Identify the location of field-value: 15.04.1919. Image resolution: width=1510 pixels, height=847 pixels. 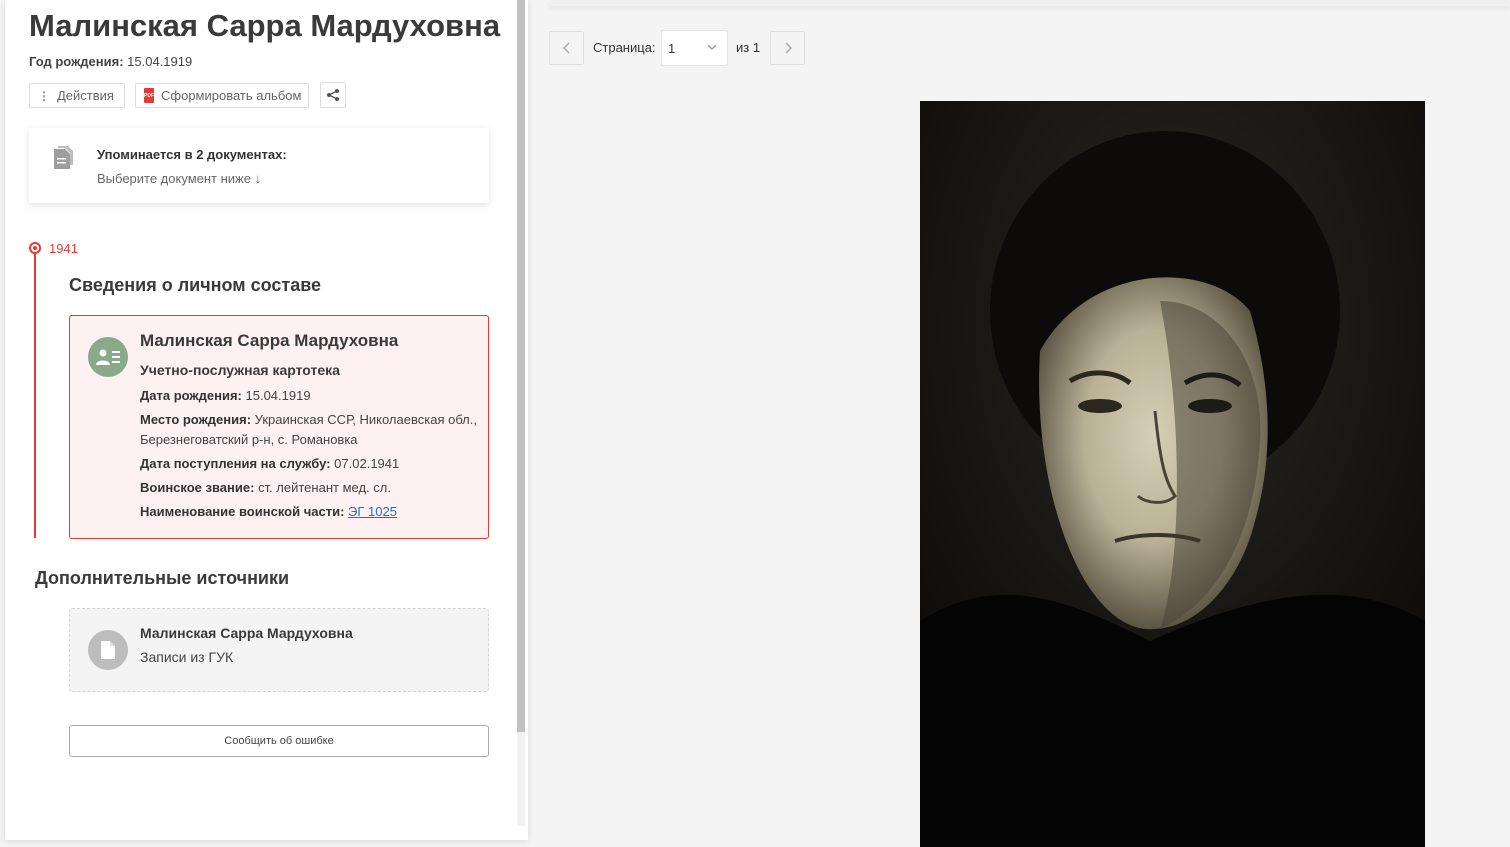
(278, 395).